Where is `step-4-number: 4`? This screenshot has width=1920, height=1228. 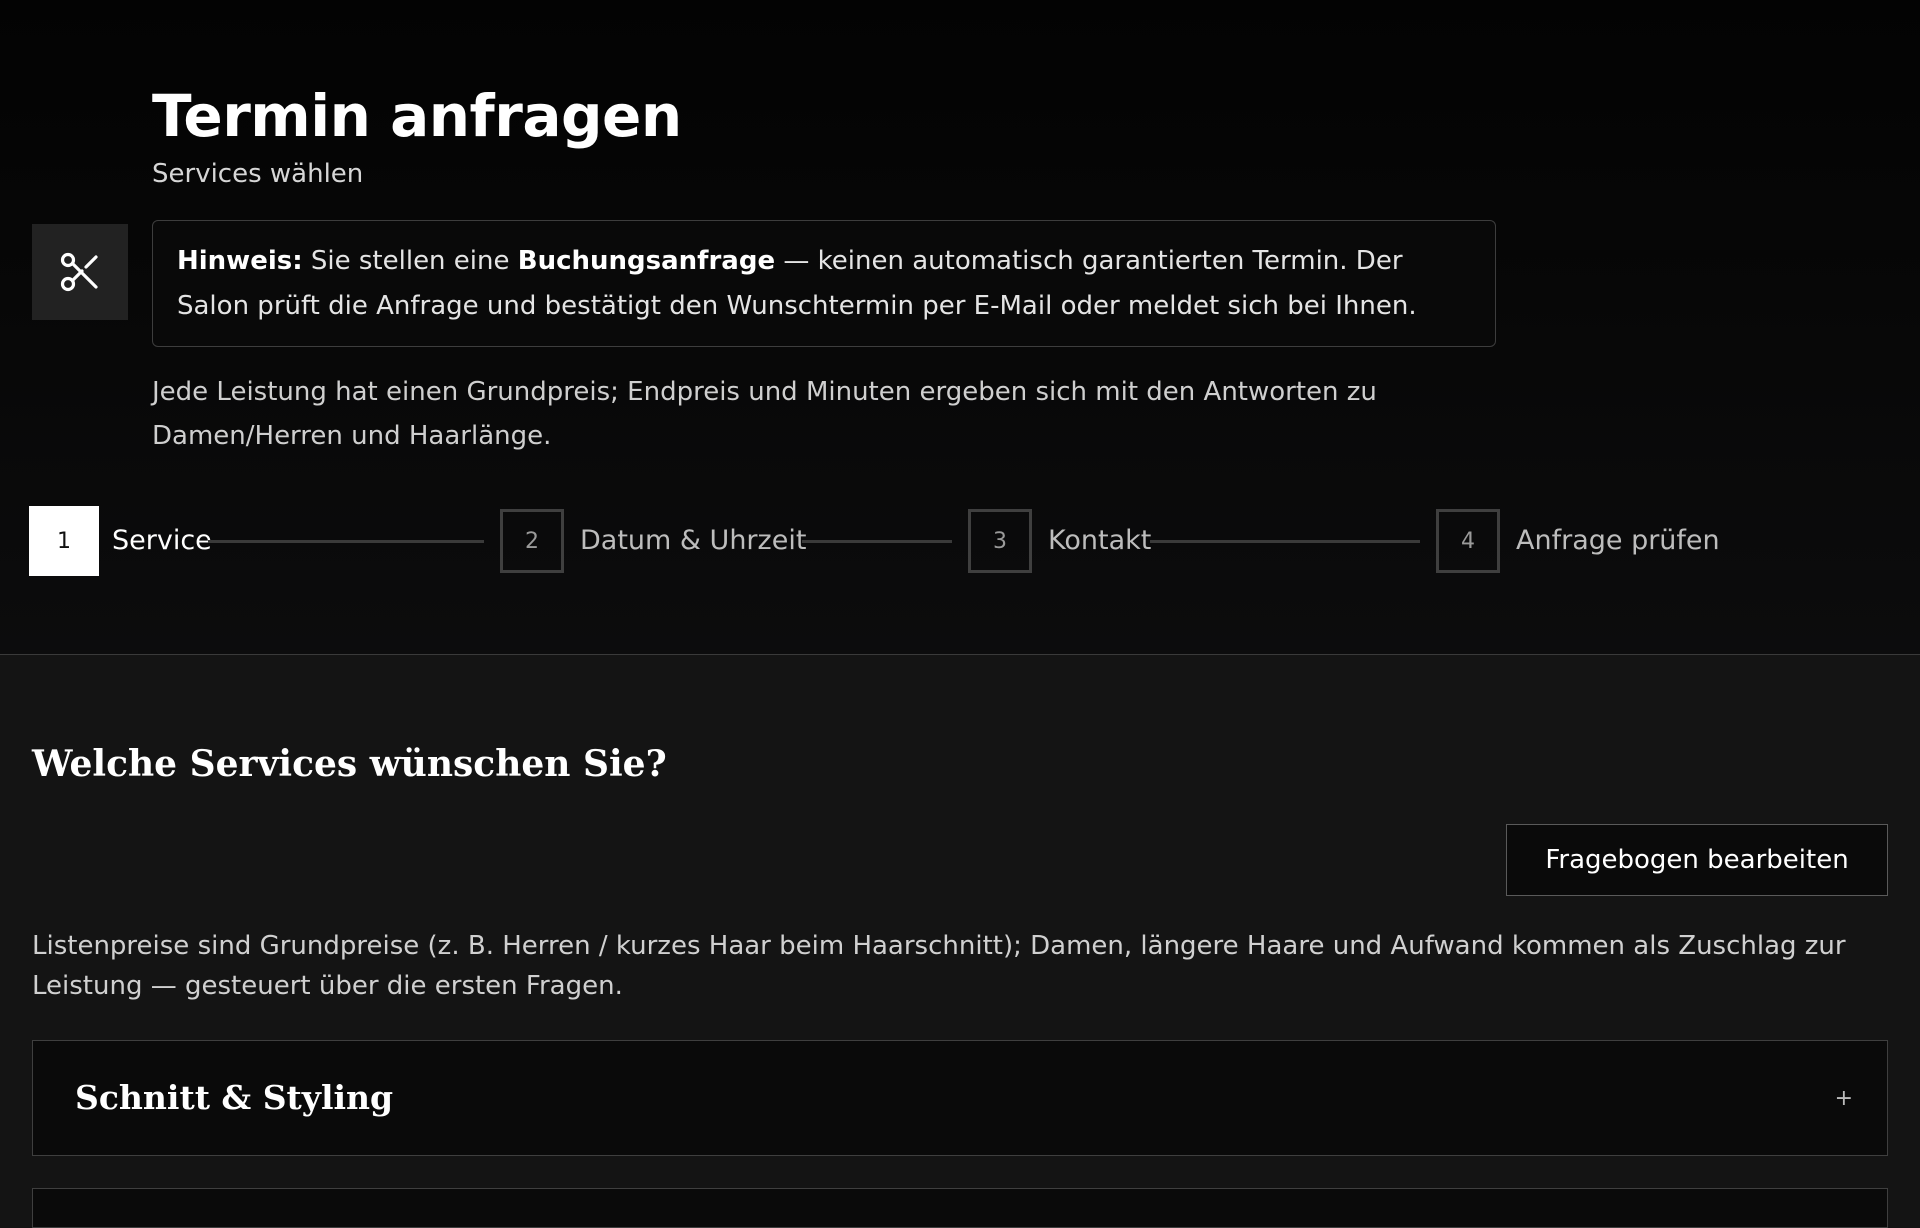 step-4-number: 4 is located at coordinates (1468, 541).